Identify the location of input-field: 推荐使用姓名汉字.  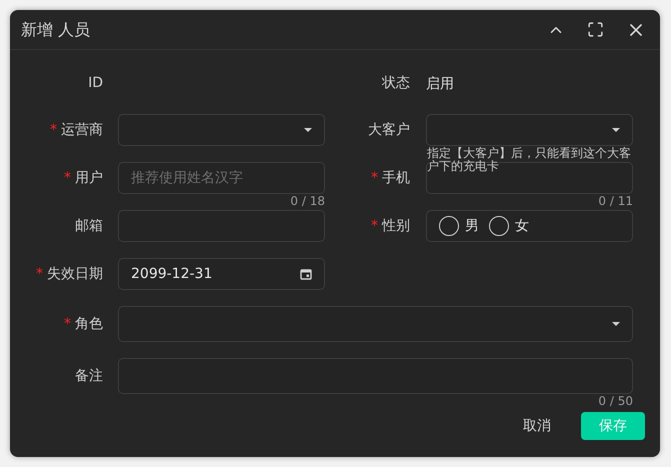
(221, 178).